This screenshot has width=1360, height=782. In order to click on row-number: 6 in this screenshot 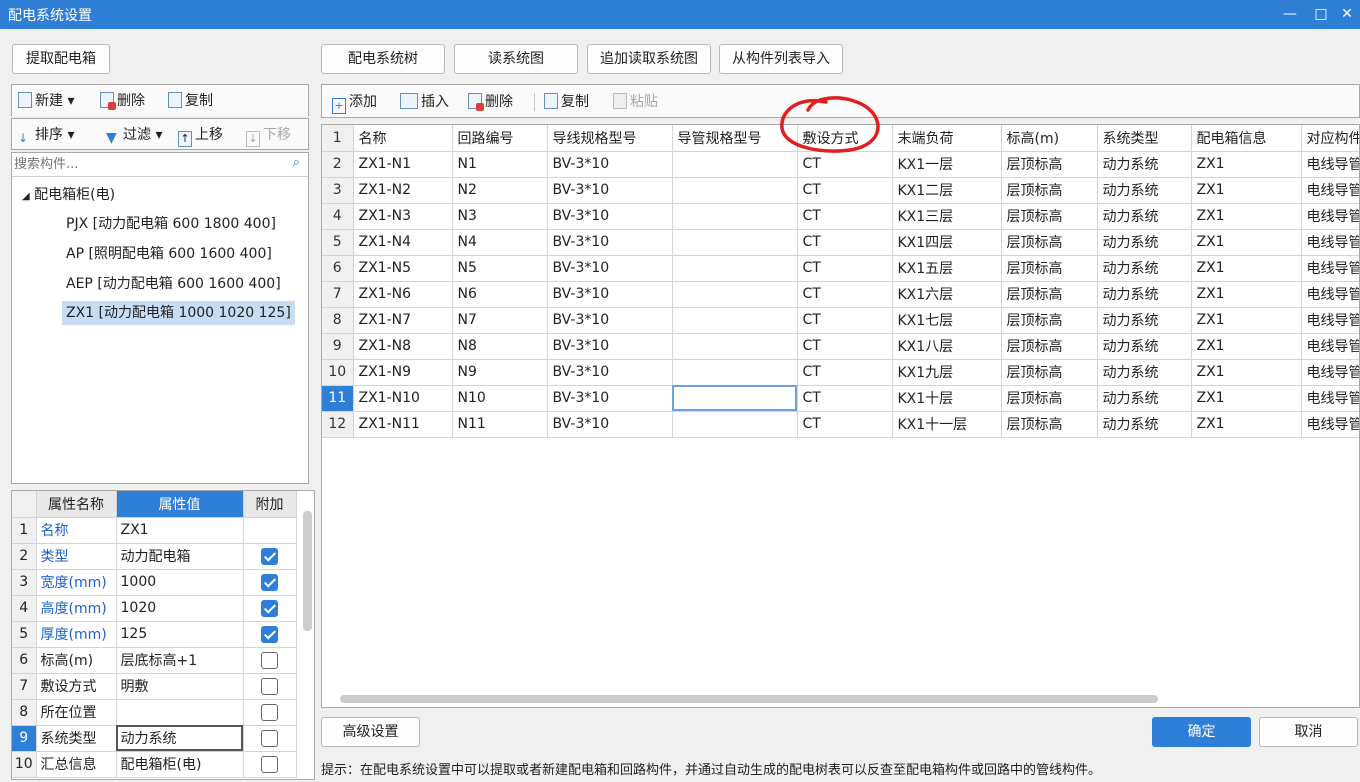, I will do `click(338, 268)`.